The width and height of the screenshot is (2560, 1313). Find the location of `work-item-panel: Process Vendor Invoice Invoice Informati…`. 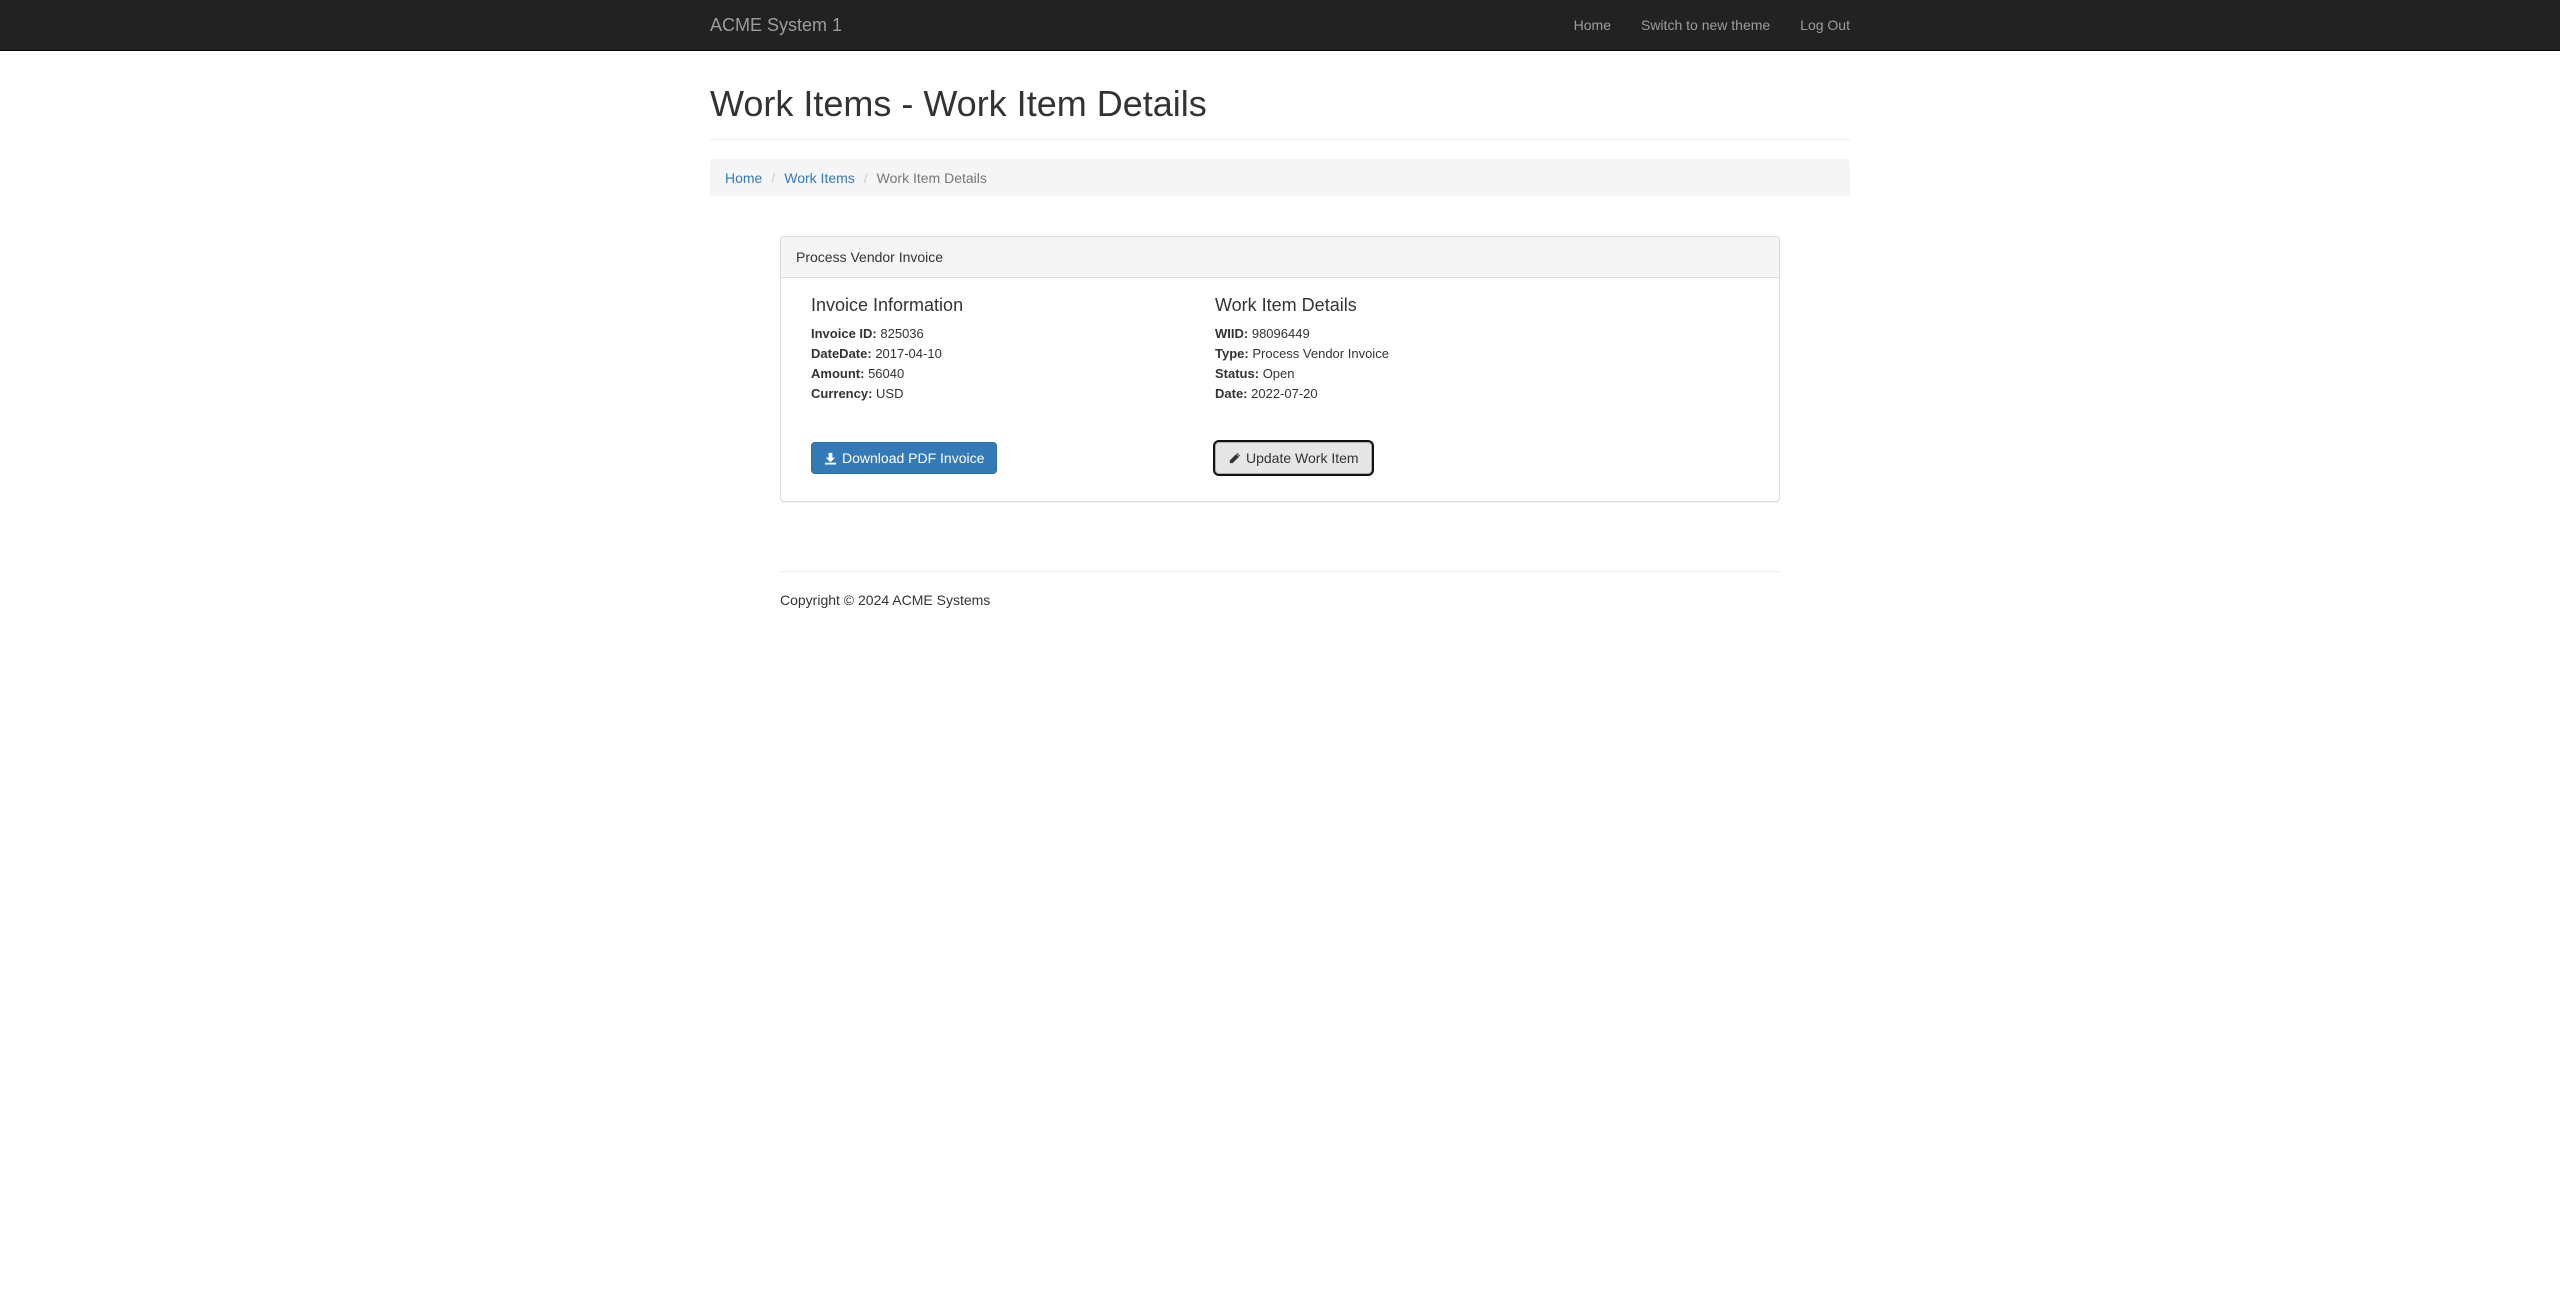

work-item-panel: Process Vendor Invoice Invoice Informati… is located at coordinates (1280, 369).